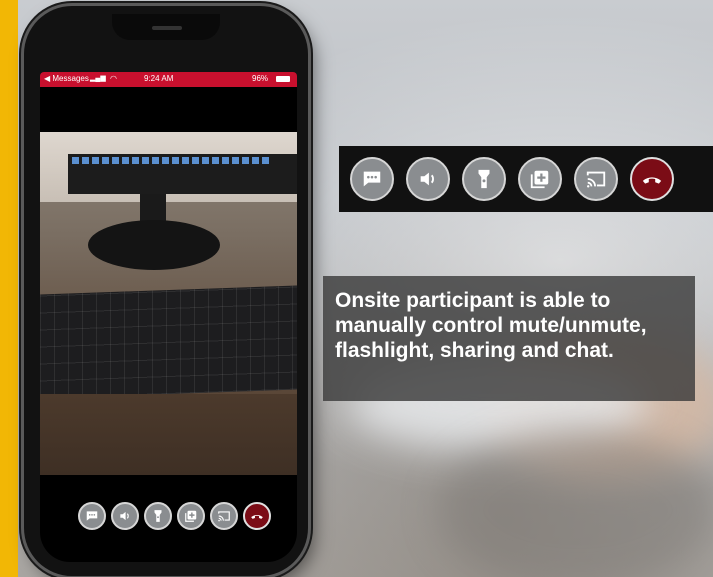 The width and height of the screenshot is (713, 577). What do you see at coordinates (98, 78) in the screenshot?
I see `signal-icon: ▂▄▆` at bounding box center [98, 78].